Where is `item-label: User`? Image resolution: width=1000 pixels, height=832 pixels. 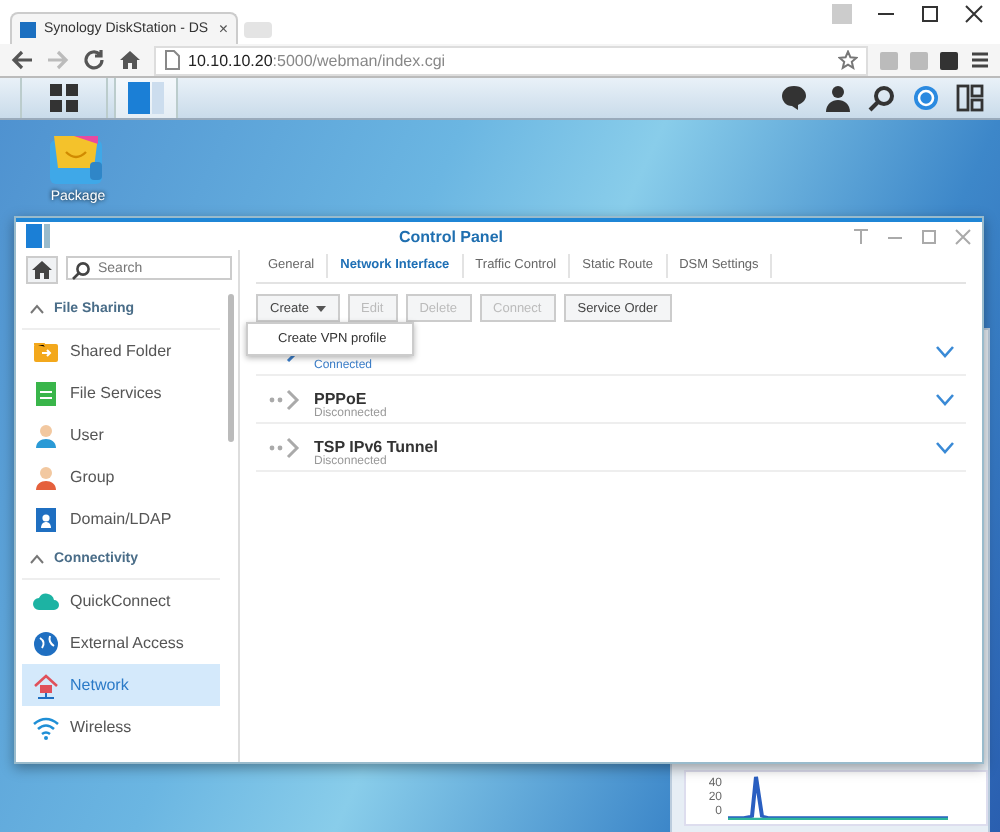 item-label: User is located at coordinates (87, 435).